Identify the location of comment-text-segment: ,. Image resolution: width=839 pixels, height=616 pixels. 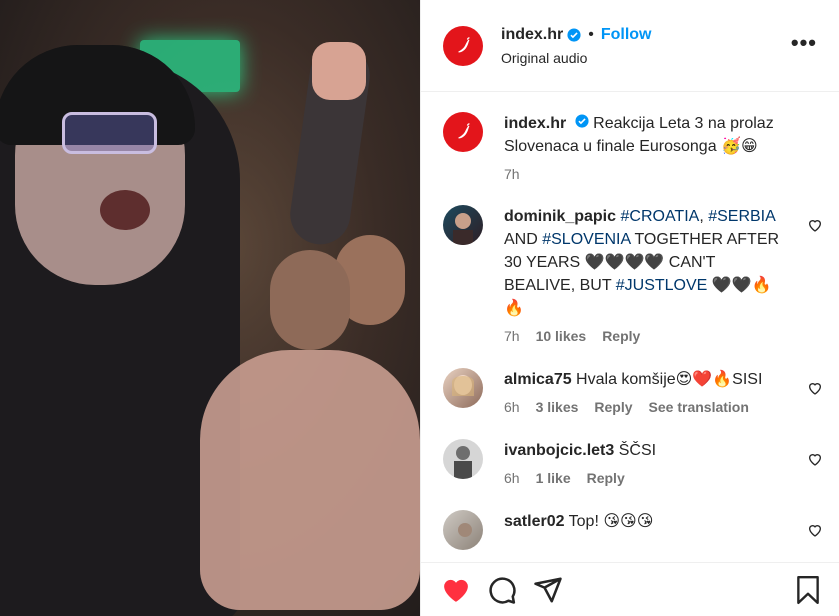
(704, 216).